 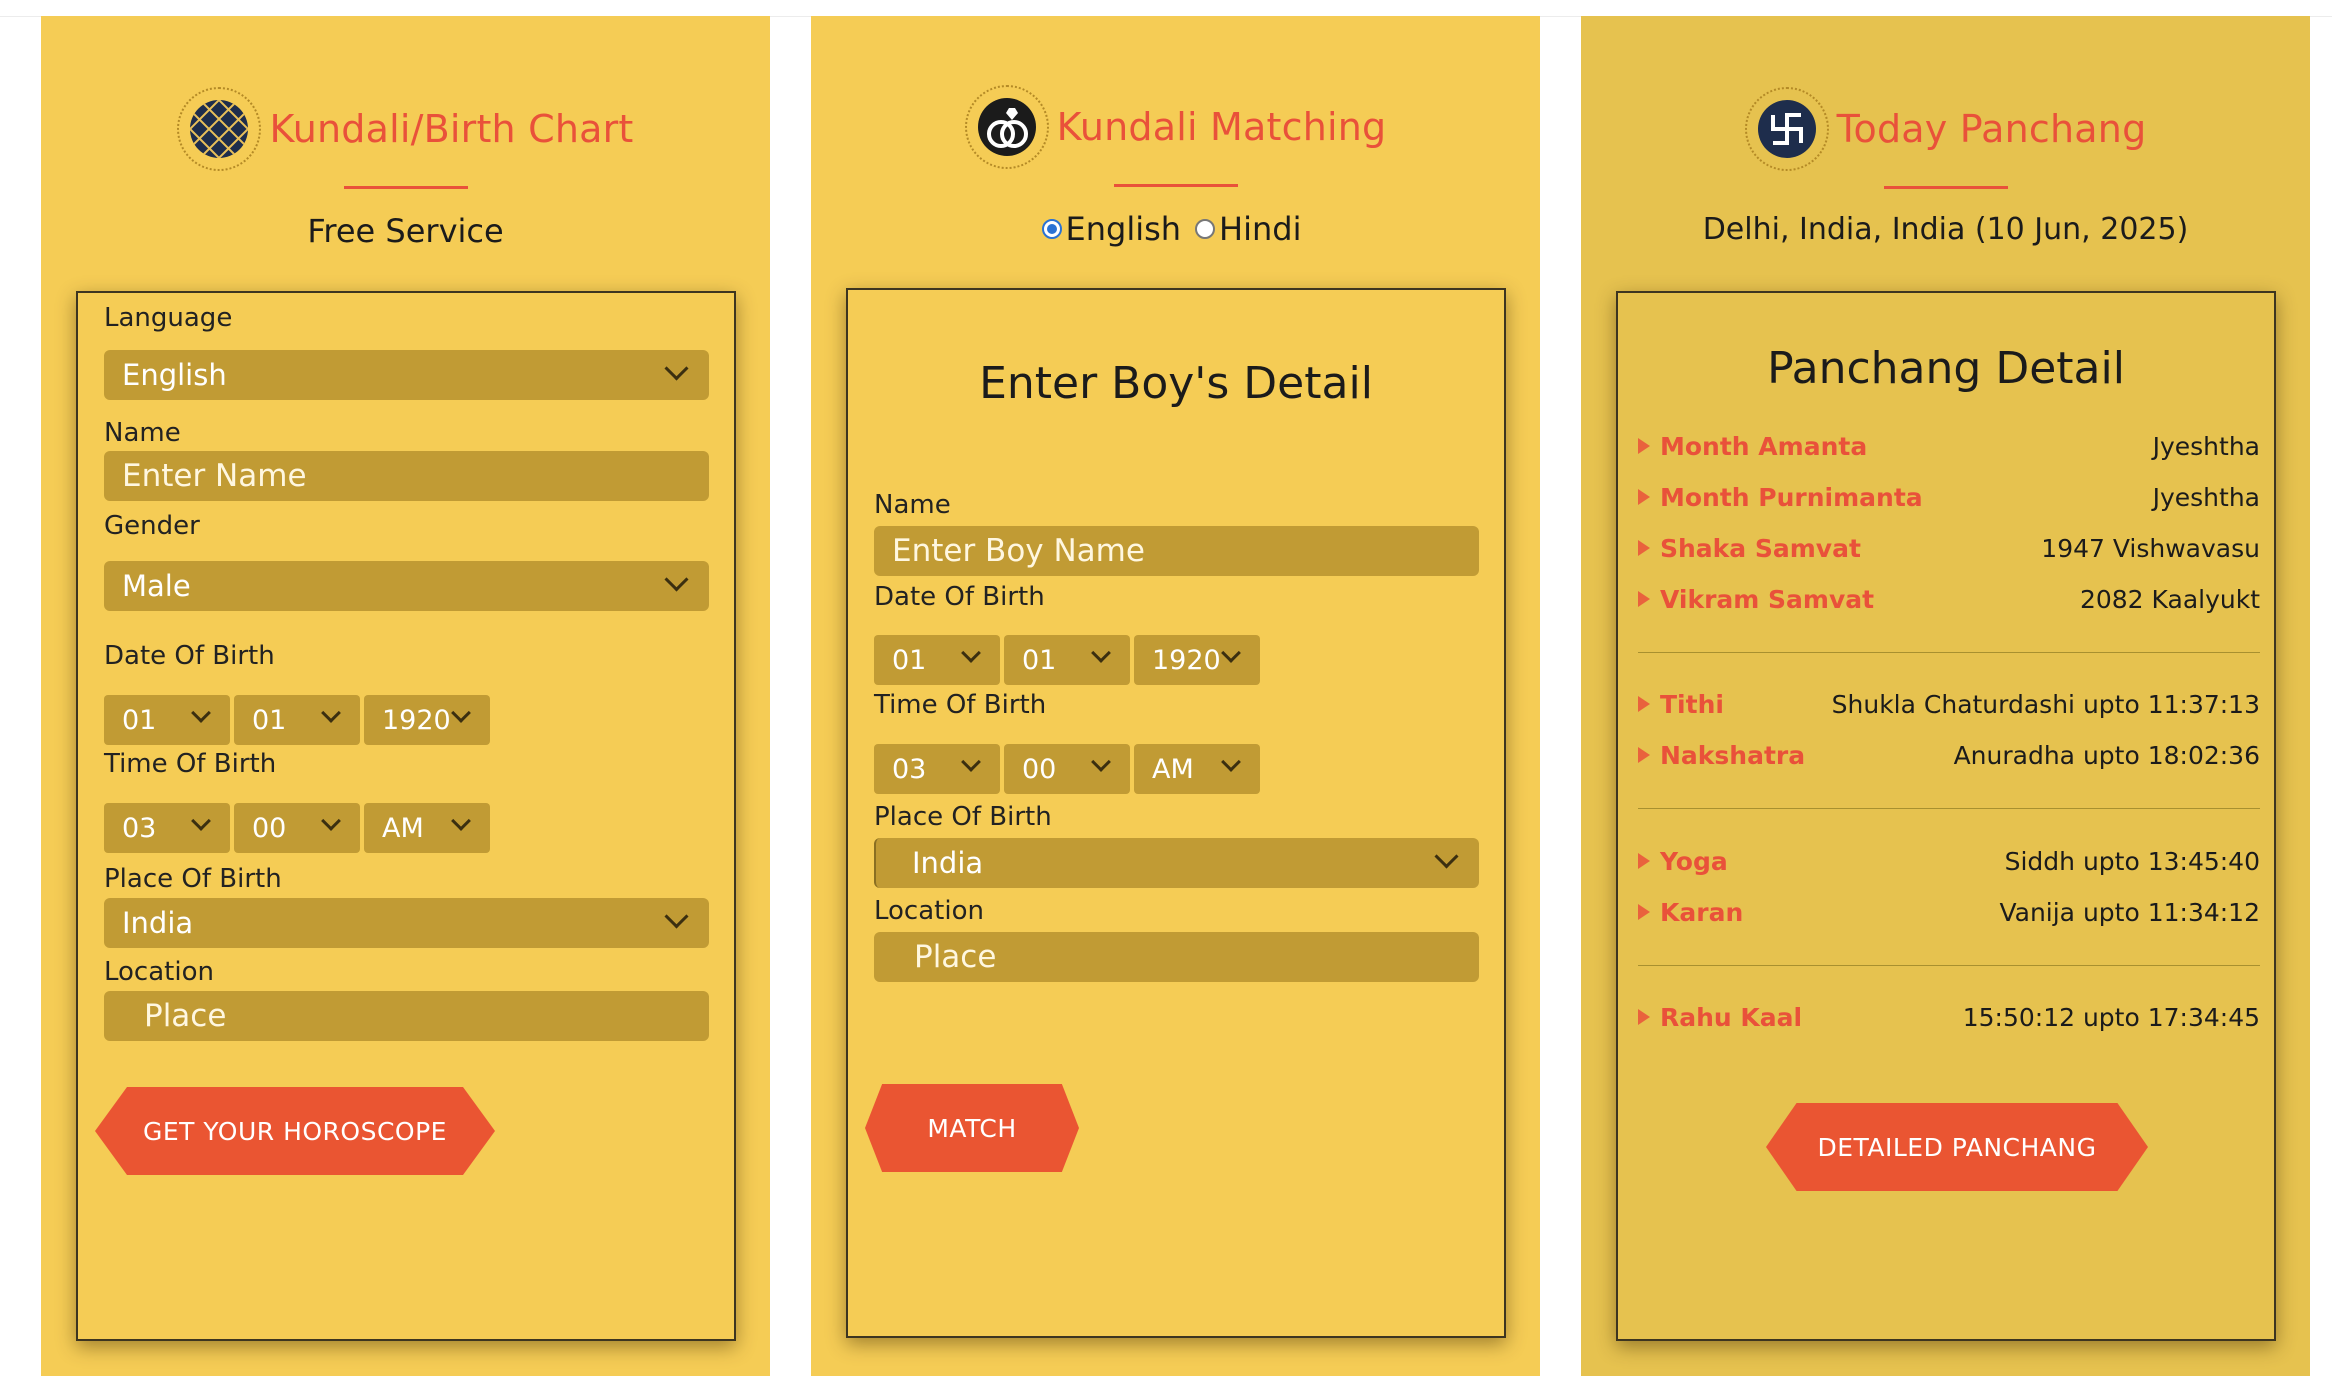 What do you see at coordinates (1949, 861) in the screenshot?
I see `panchang-row: Yoga Siddh upto 13:45:40` at bounding box center [1949, 861].